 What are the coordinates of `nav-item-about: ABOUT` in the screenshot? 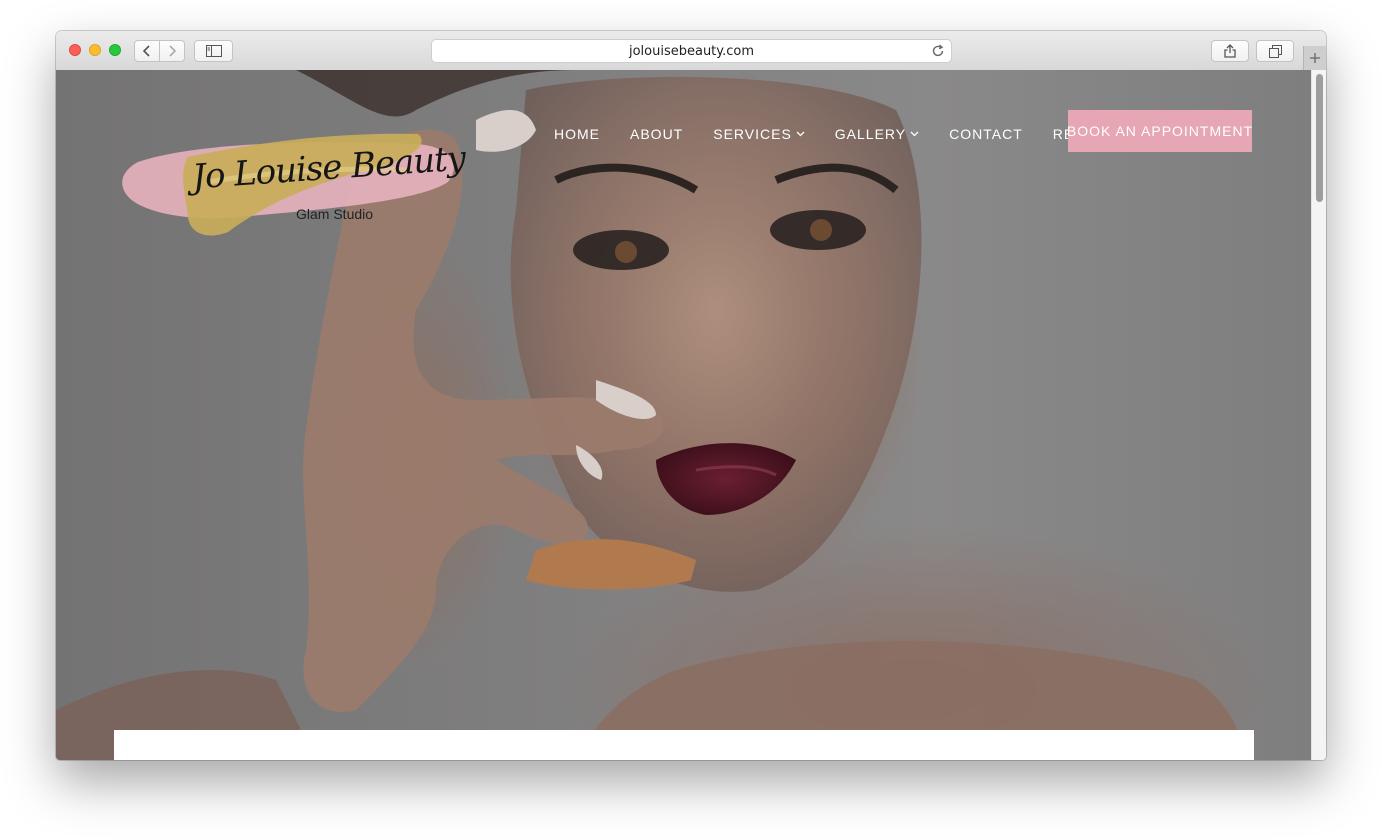 It's located at (656, 134).